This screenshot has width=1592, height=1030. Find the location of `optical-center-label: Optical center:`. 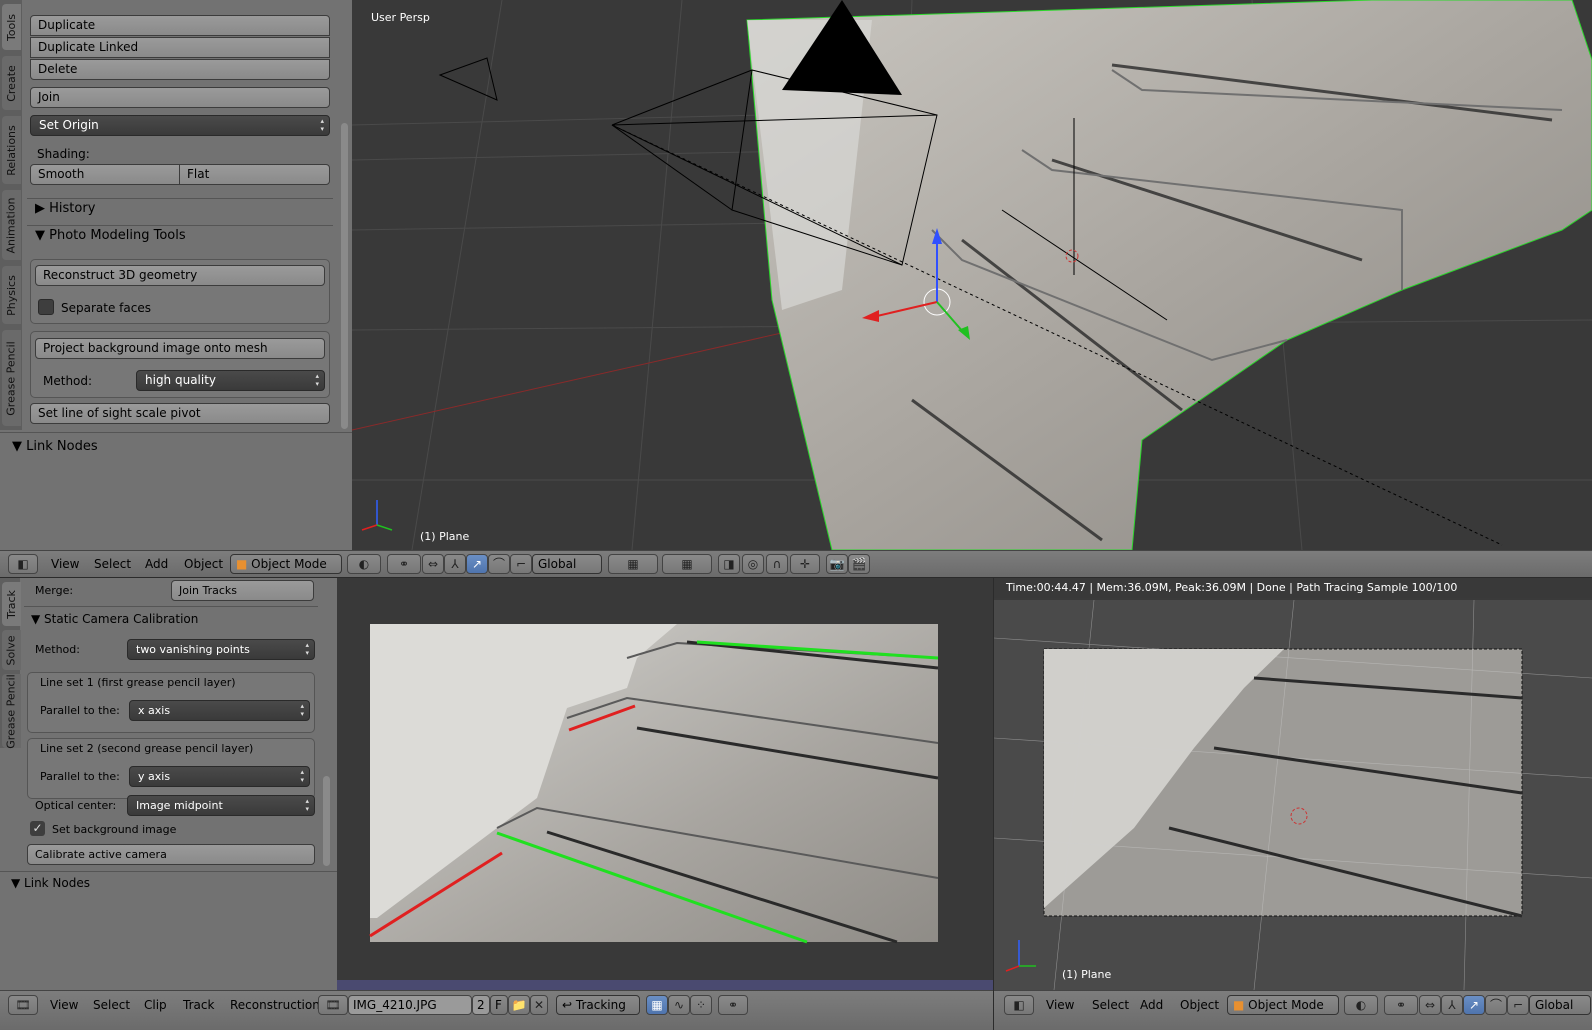

optical-center-label: Optical center: is located at coordinates (76, 805).